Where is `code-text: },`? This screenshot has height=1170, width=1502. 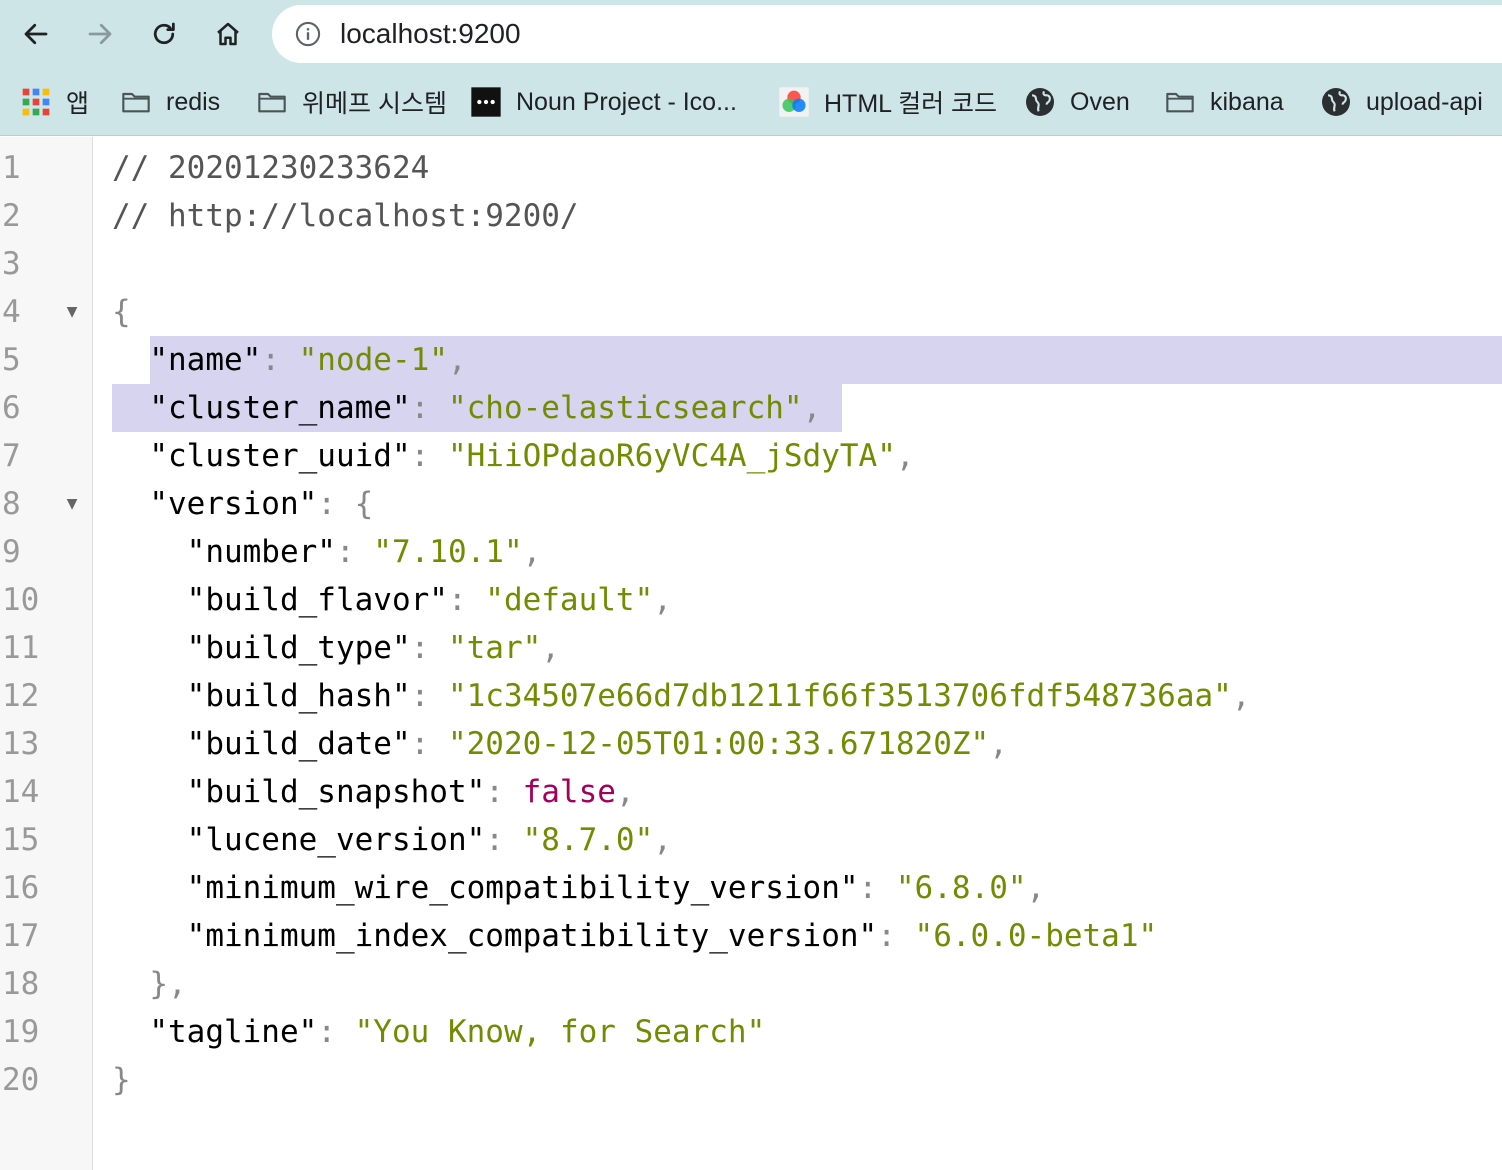 code-text: }, is located at coordinates (149, 984).